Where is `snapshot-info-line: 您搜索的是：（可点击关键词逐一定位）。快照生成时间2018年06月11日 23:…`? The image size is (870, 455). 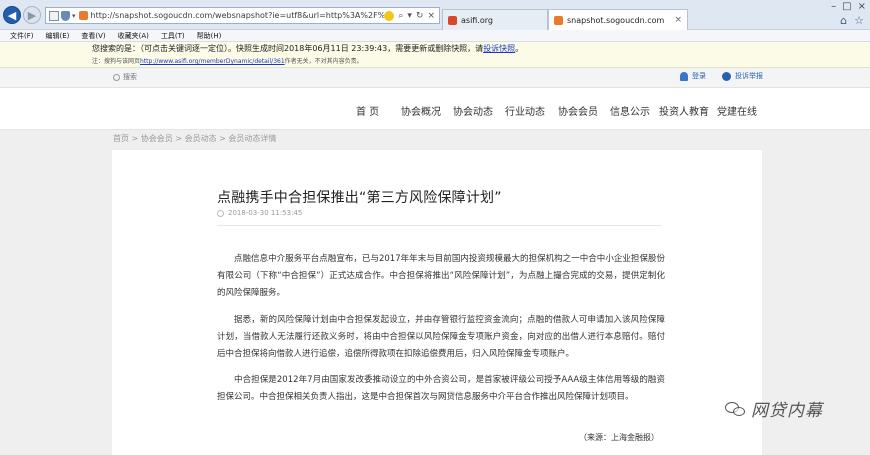 snapshot-info-line: 您搜索的是：（可点击关键词逐一定位）。快照生成时间2018年06月11日 23:… is located at coordinates (307, 48).